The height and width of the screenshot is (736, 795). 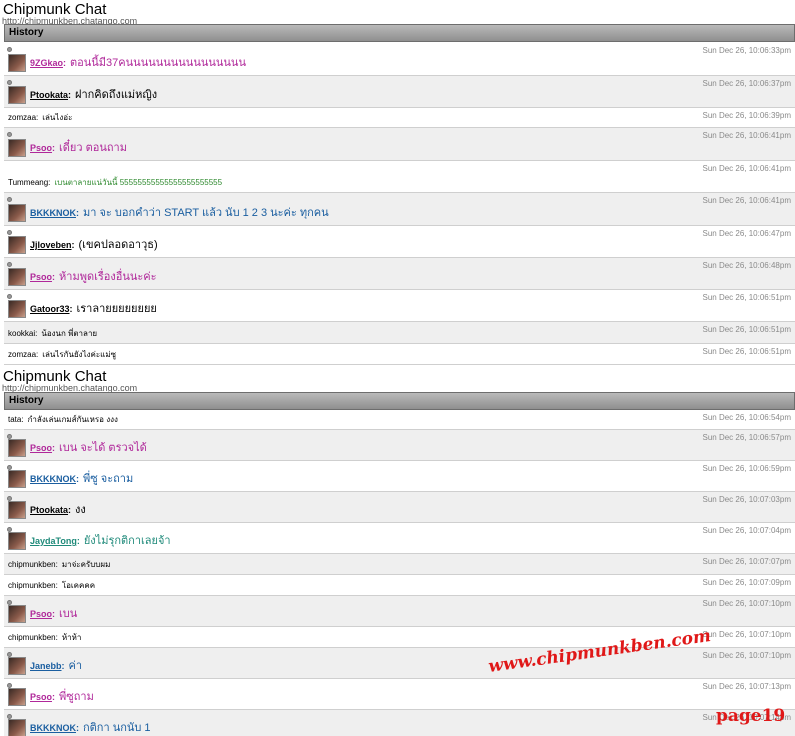 I want to click on message-line: Psoo: พี่ซูถาม, so click(x=62, y=696).